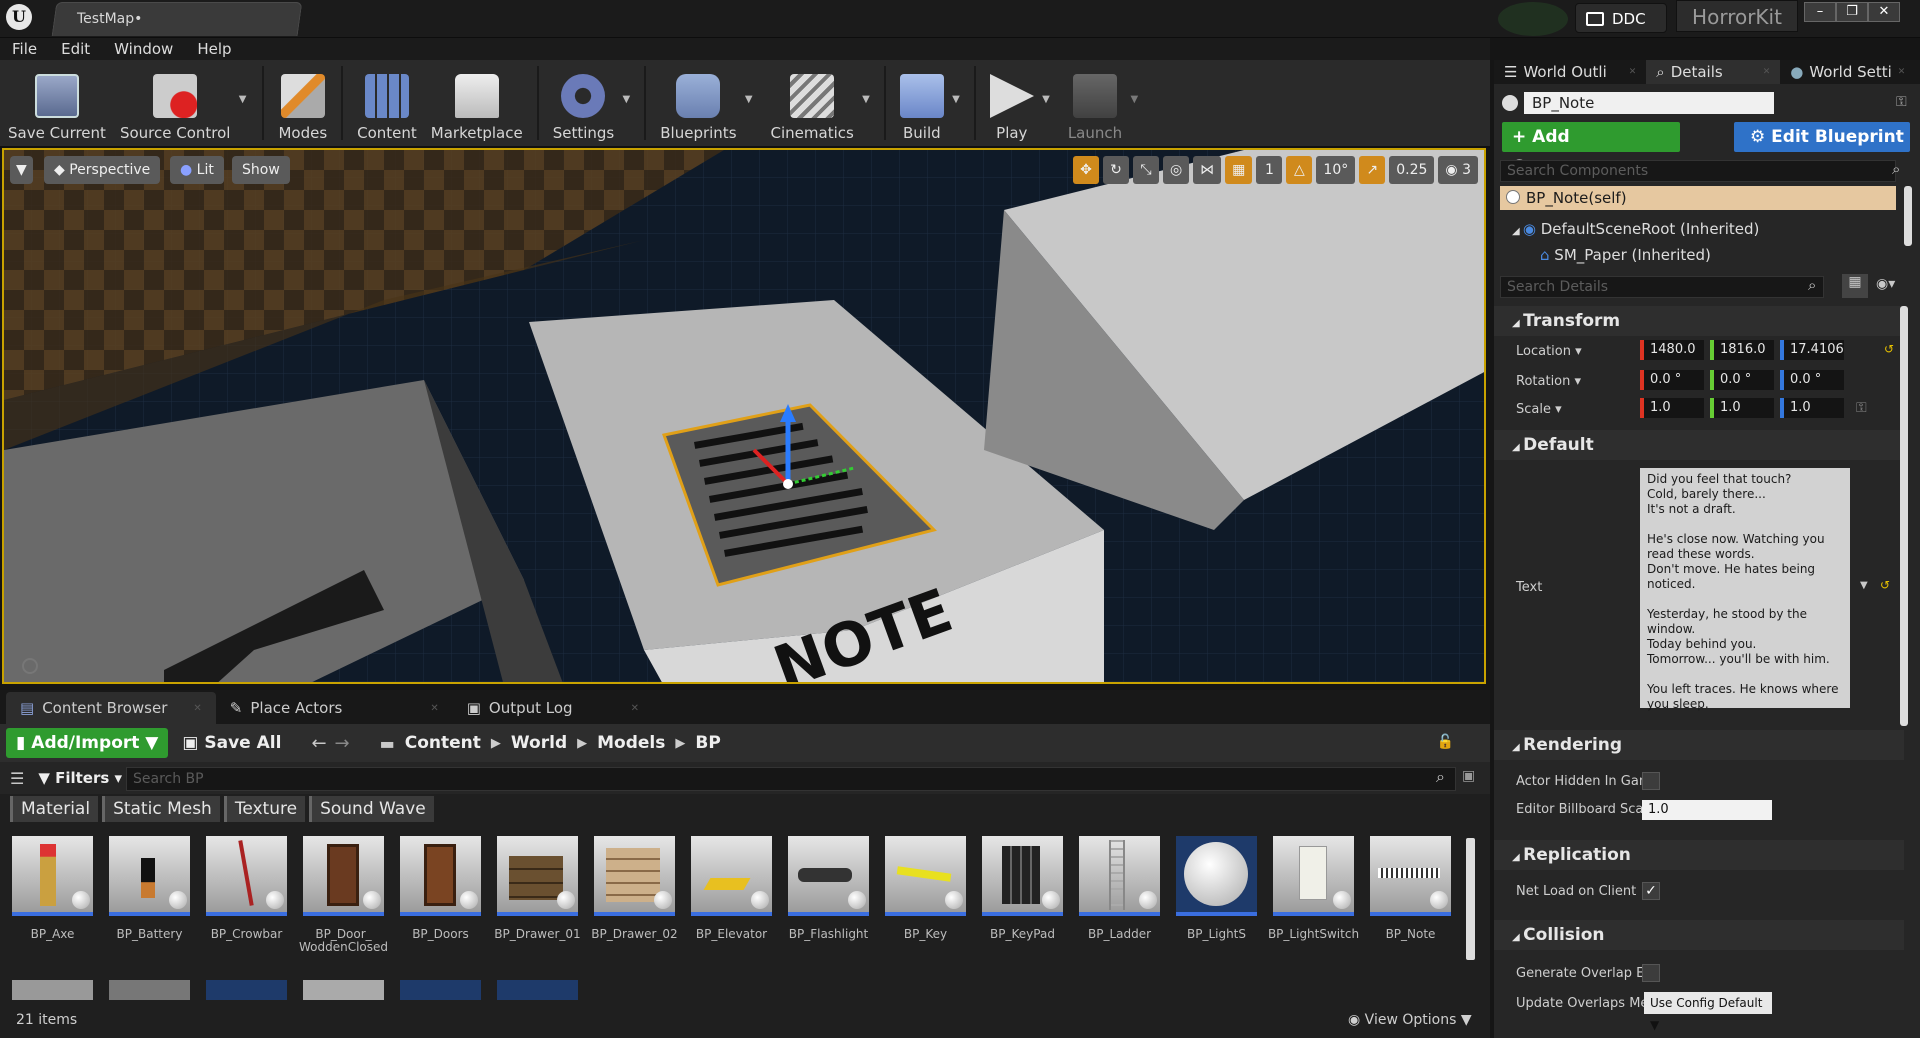 This screenshot has width=1920, height=1038. I want to click on tab-world-settings: ● World Setti ✕, so click(1847, 72).